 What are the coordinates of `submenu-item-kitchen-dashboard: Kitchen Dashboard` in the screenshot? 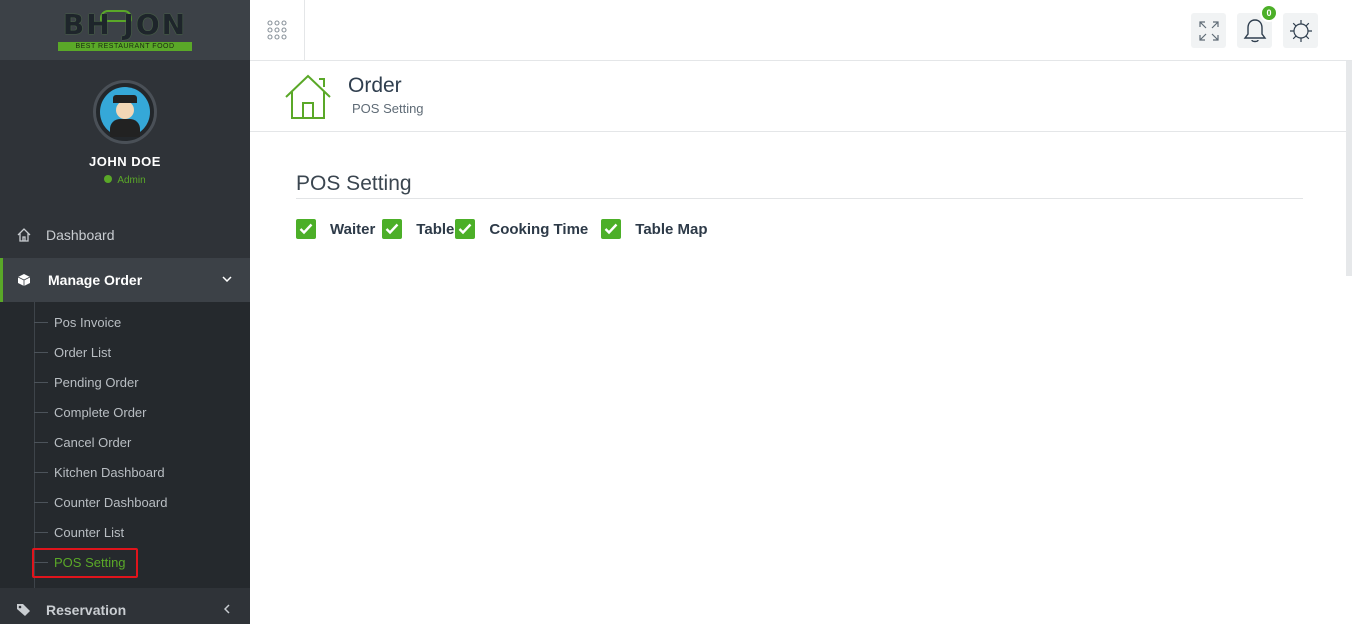 It's located at (99, 472).